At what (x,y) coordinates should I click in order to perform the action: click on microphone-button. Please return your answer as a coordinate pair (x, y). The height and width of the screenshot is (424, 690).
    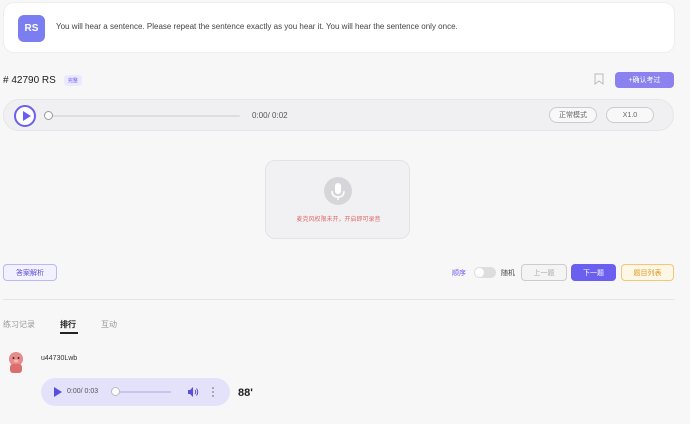
    Looking at the image, I should click on (338, 191).